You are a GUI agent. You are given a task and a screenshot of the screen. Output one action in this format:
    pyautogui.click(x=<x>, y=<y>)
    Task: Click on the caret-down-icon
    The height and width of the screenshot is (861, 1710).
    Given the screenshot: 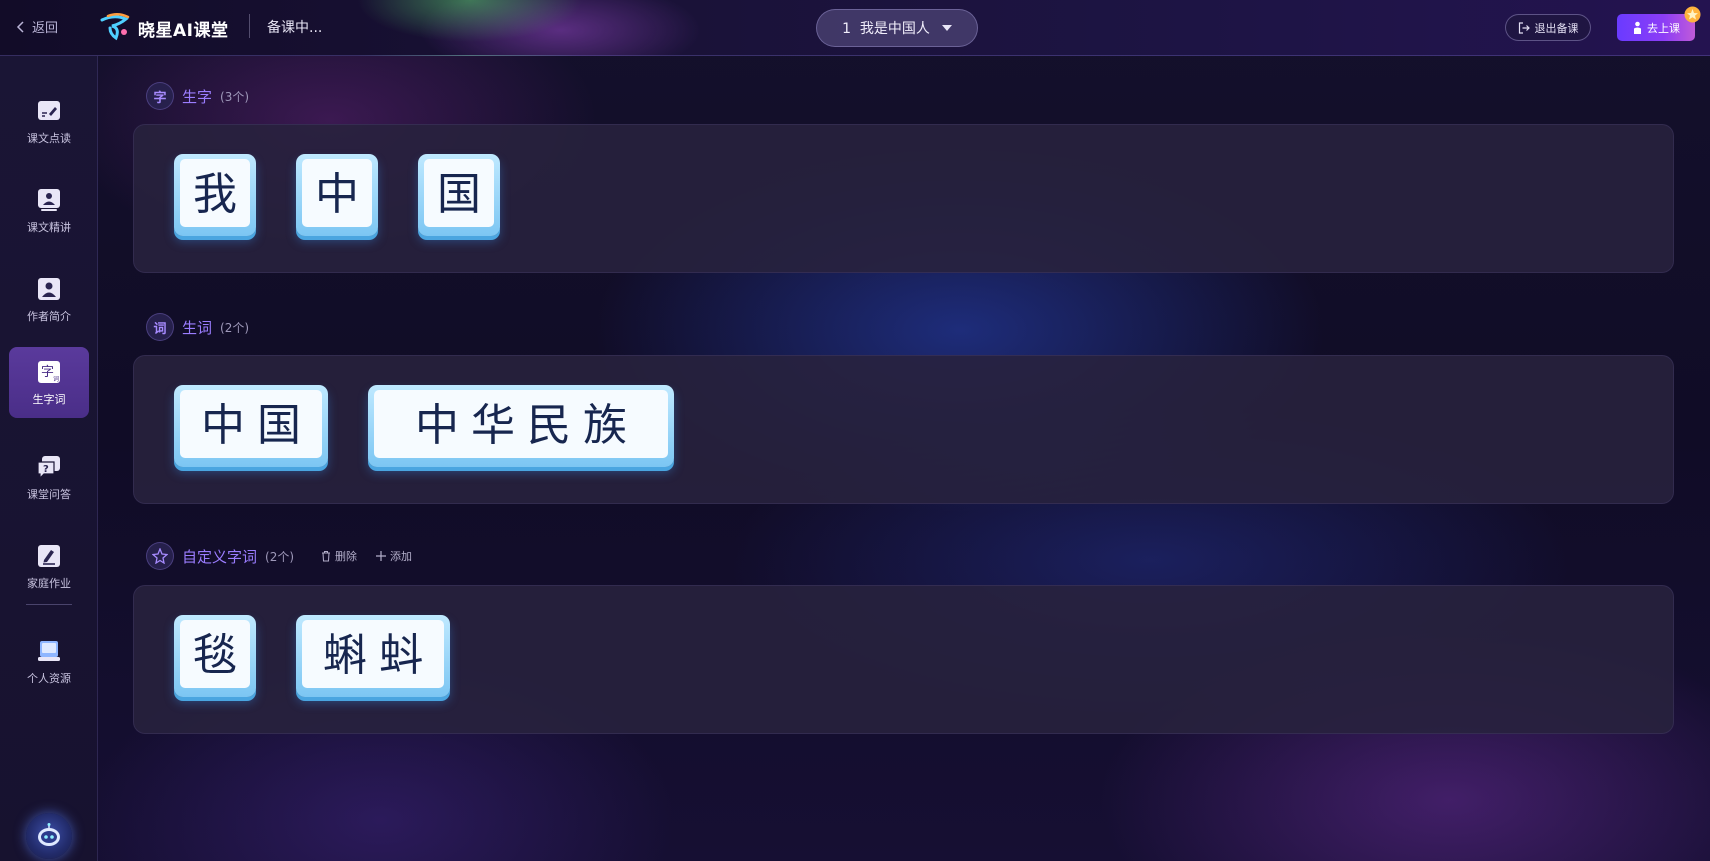 What is the action you would take?
    pyautogui.click(x=946, y=28)
    